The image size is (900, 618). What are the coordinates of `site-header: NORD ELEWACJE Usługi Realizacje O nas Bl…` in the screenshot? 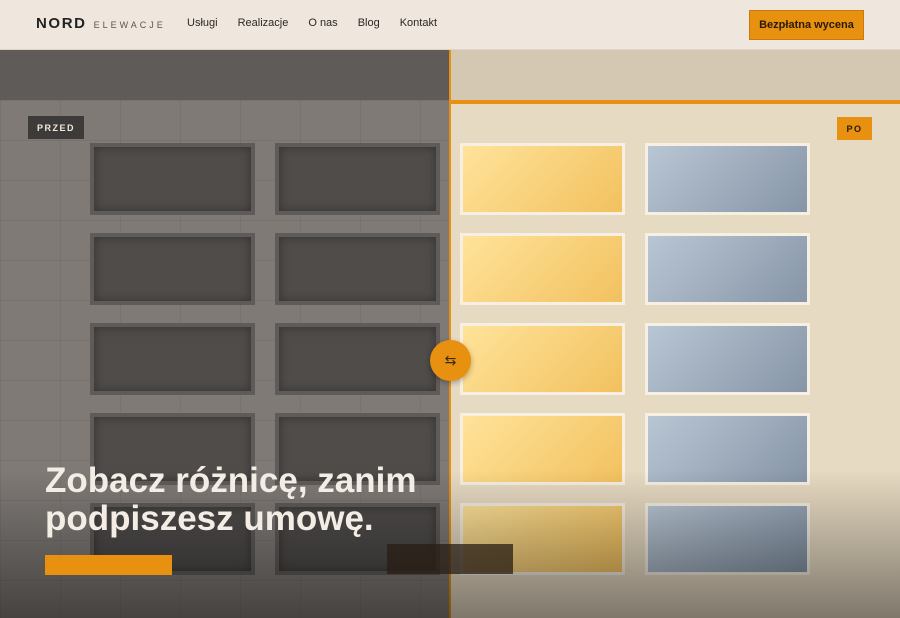 It's located at (450, 25).